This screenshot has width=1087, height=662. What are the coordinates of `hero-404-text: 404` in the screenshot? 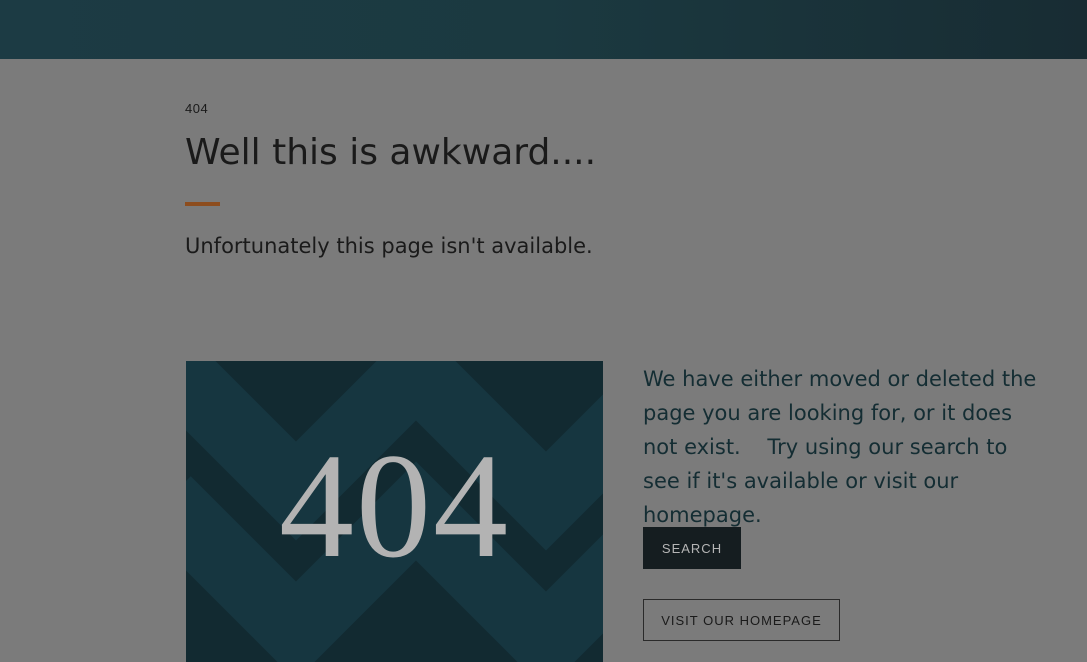 It's located at (394, 506).